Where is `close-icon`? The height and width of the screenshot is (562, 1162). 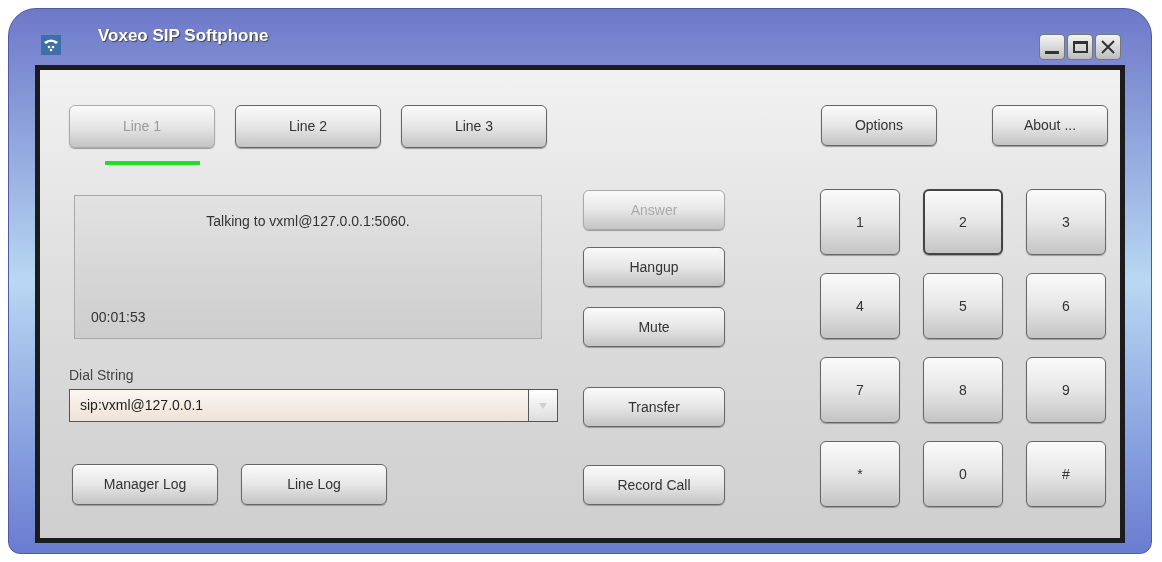
close-icon is located at coordinates (1108, 47).